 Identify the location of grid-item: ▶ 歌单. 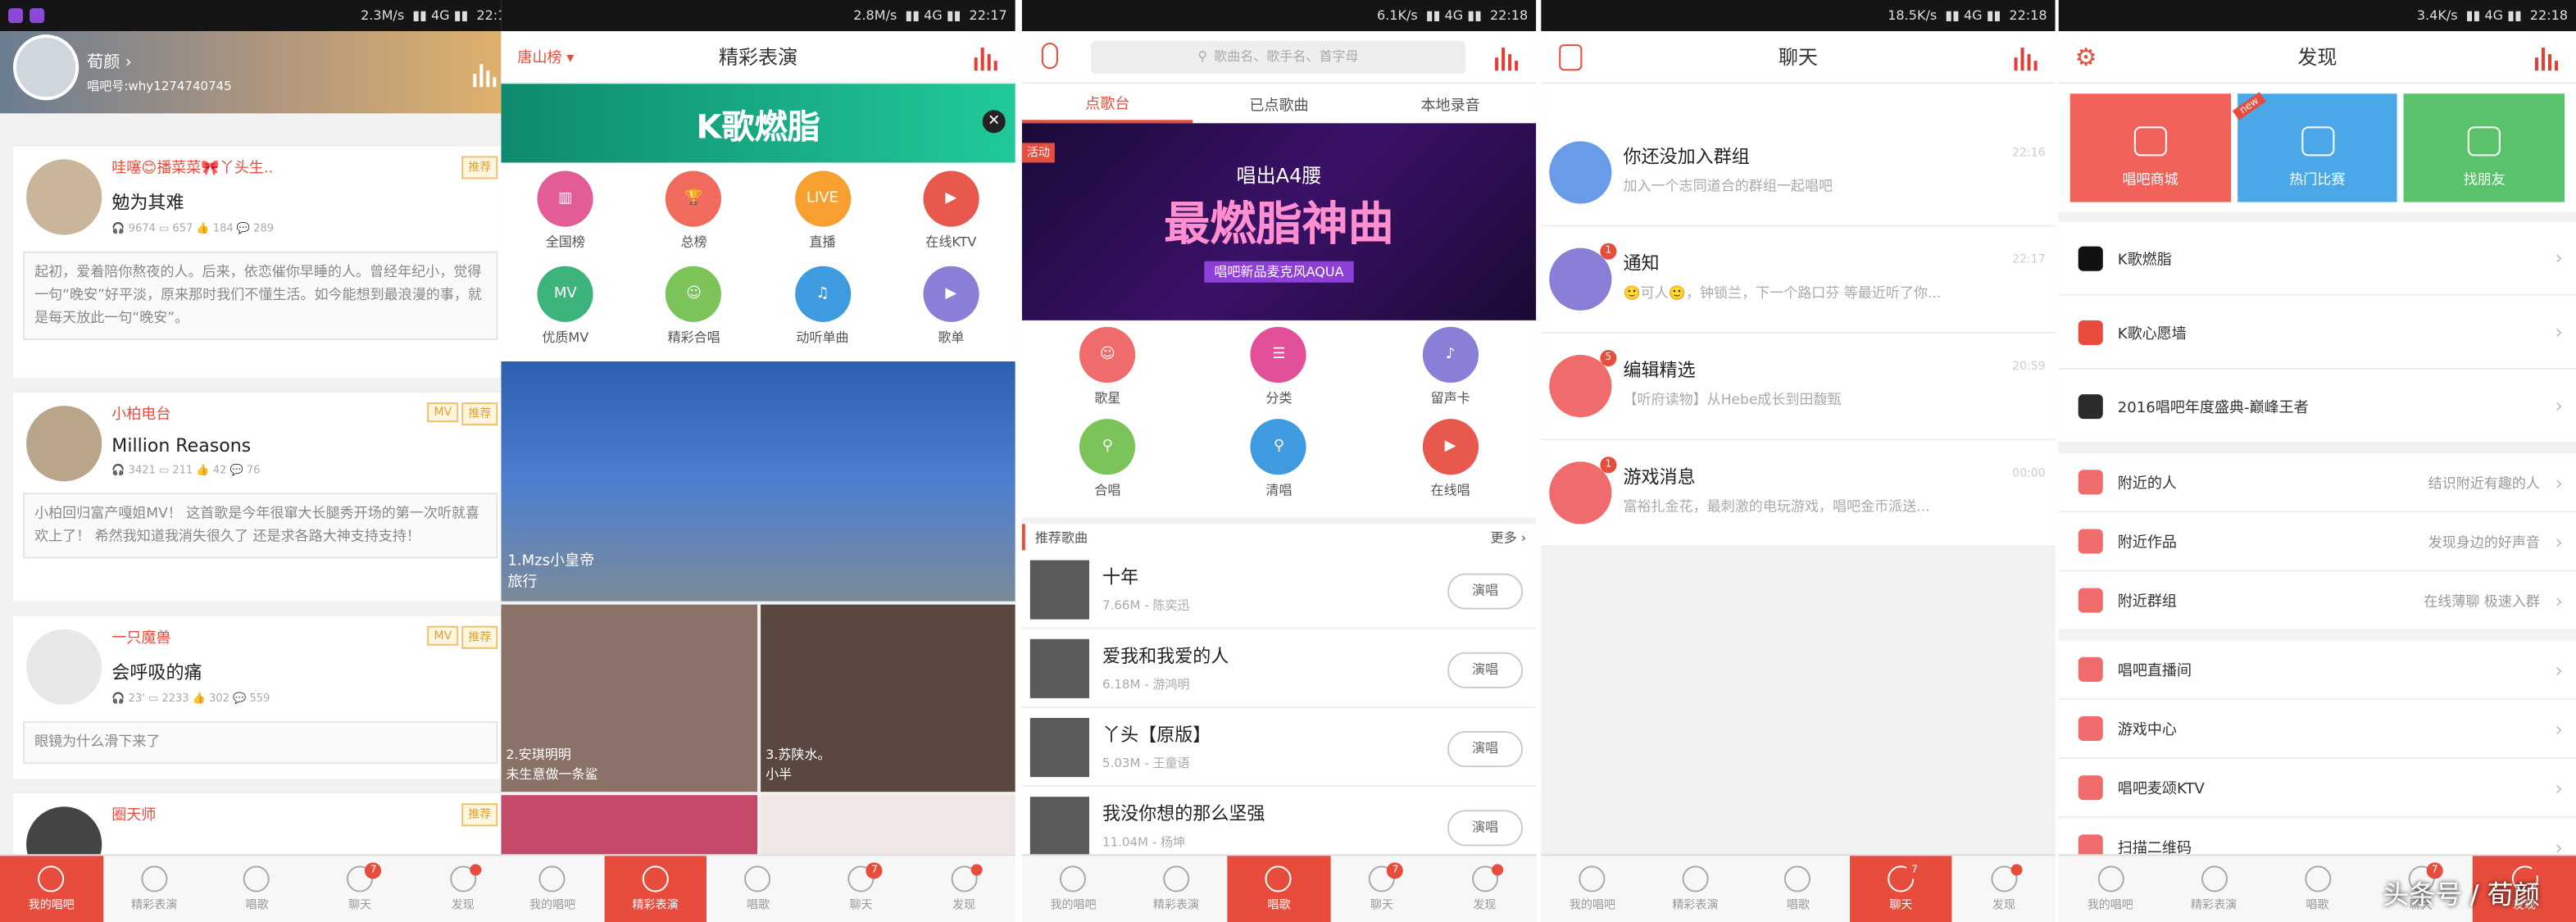
(951, 314).